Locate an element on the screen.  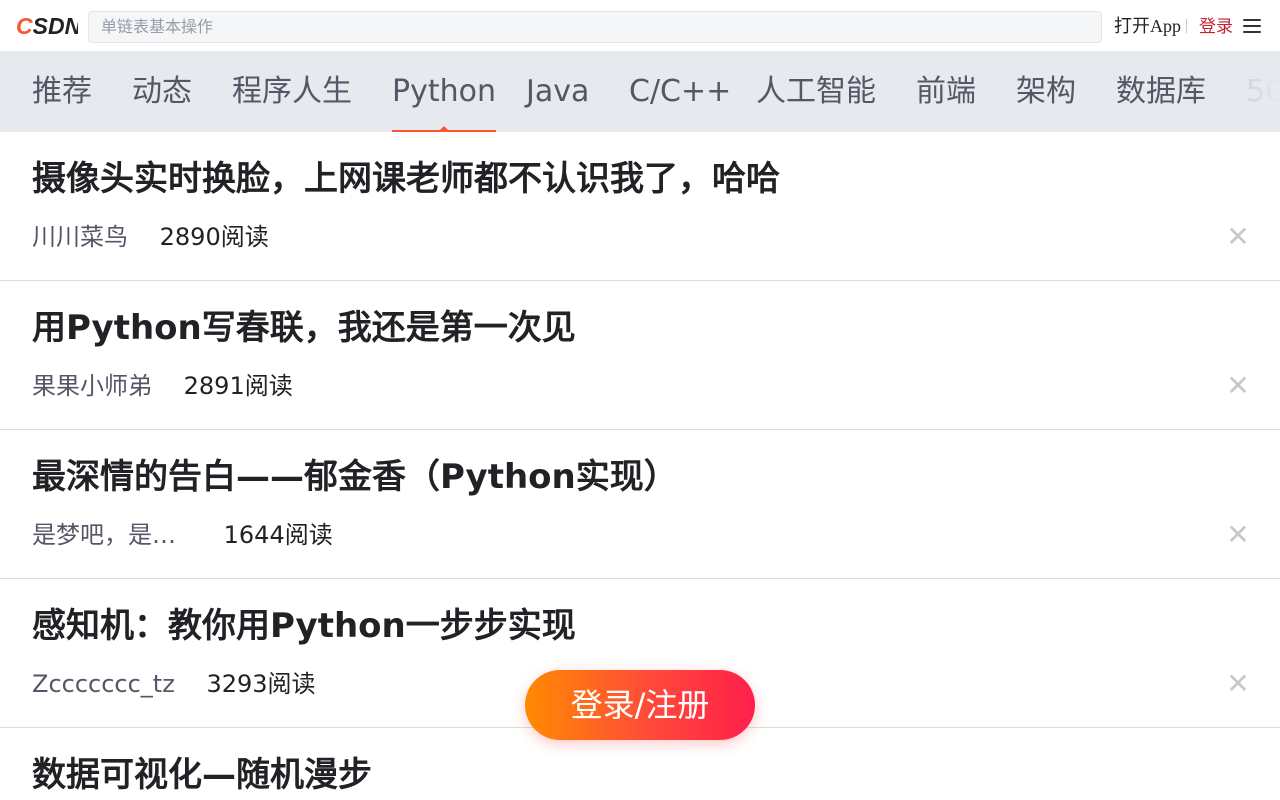
tab-frontend: 前端 is located at coordinates (946, 92).